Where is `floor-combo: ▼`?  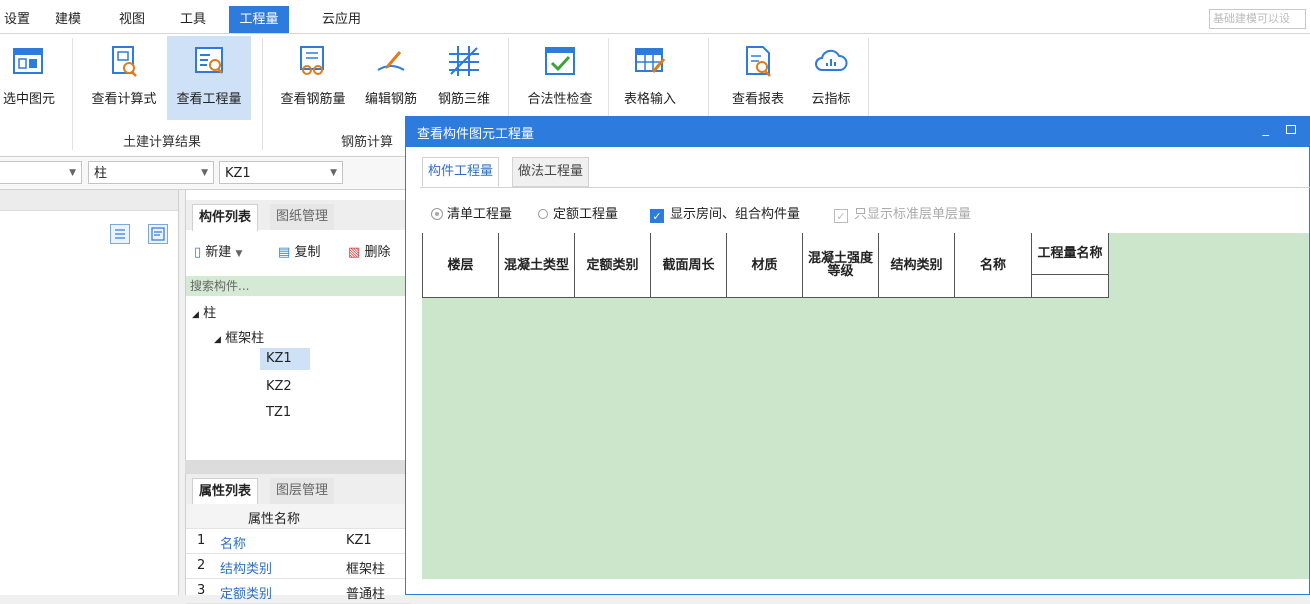 floor-combo: ▼ is located at coordinates (41, 172).